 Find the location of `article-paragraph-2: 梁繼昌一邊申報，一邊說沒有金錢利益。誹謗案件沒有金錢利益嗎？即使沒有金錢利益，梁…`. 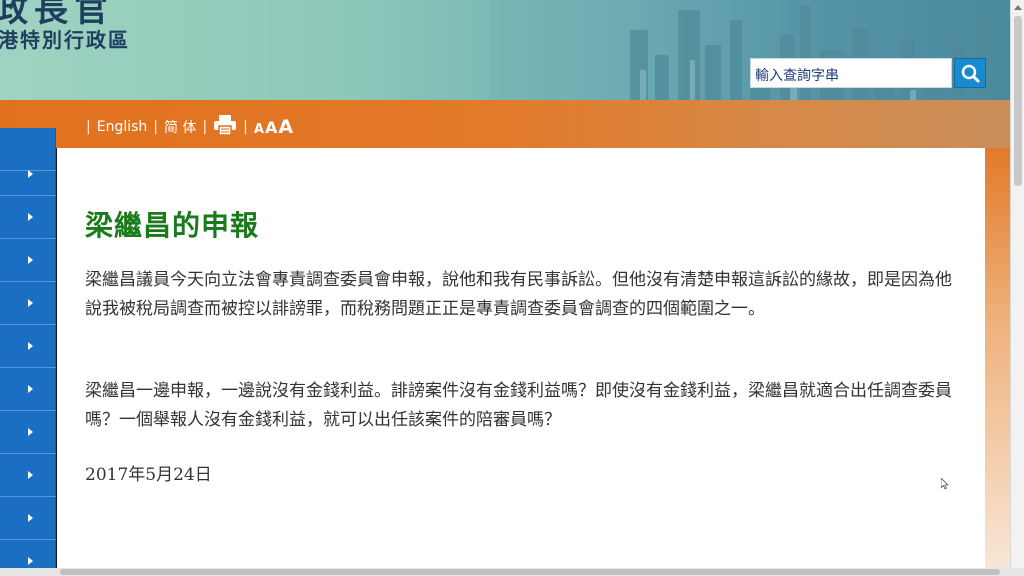

article-paragraph-2: 梁繼昌一邊申報，一邊說沒有金錢利益。誹謗案件沒有金錢利益嗎？即使沒有金錢利益，梁… is located at coordinates (518, 405).